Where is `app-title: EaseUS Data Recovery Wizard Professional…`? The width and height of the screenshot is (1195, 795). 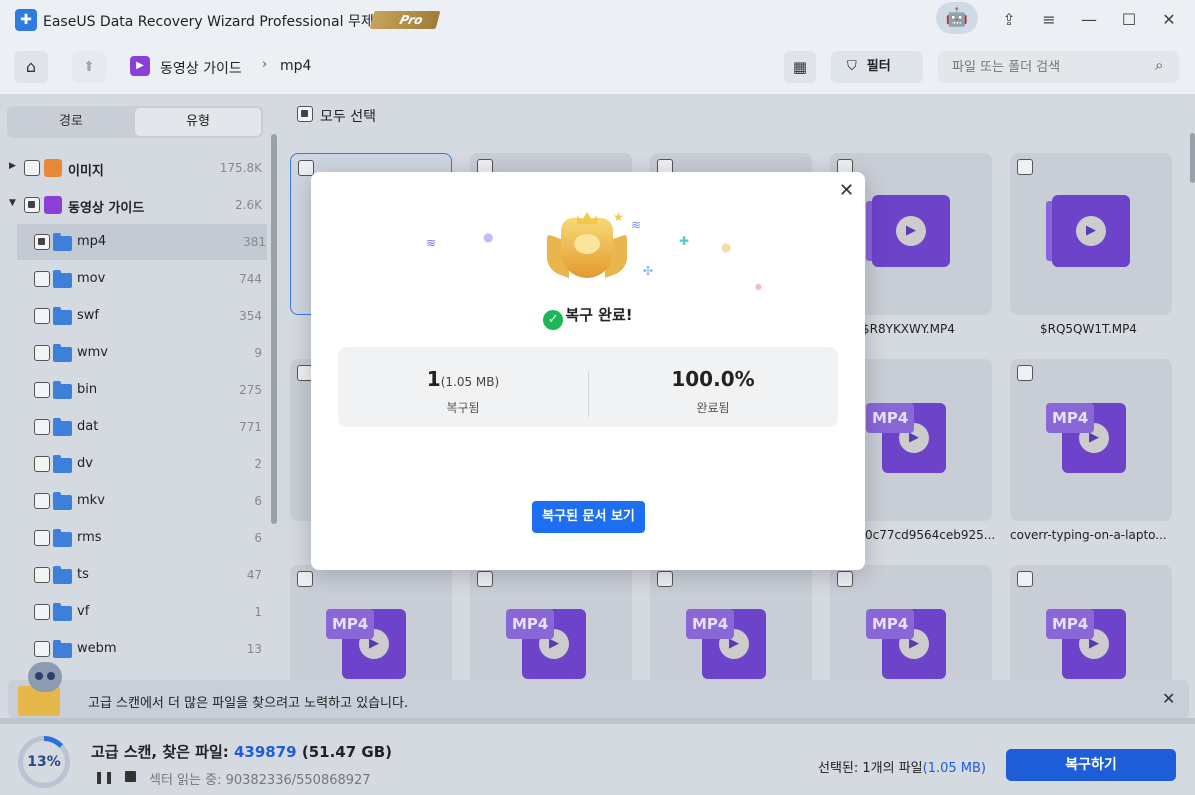
app-title: EaseUS Data Recovery Wizard Professional… is located at coordinates (215, 22).